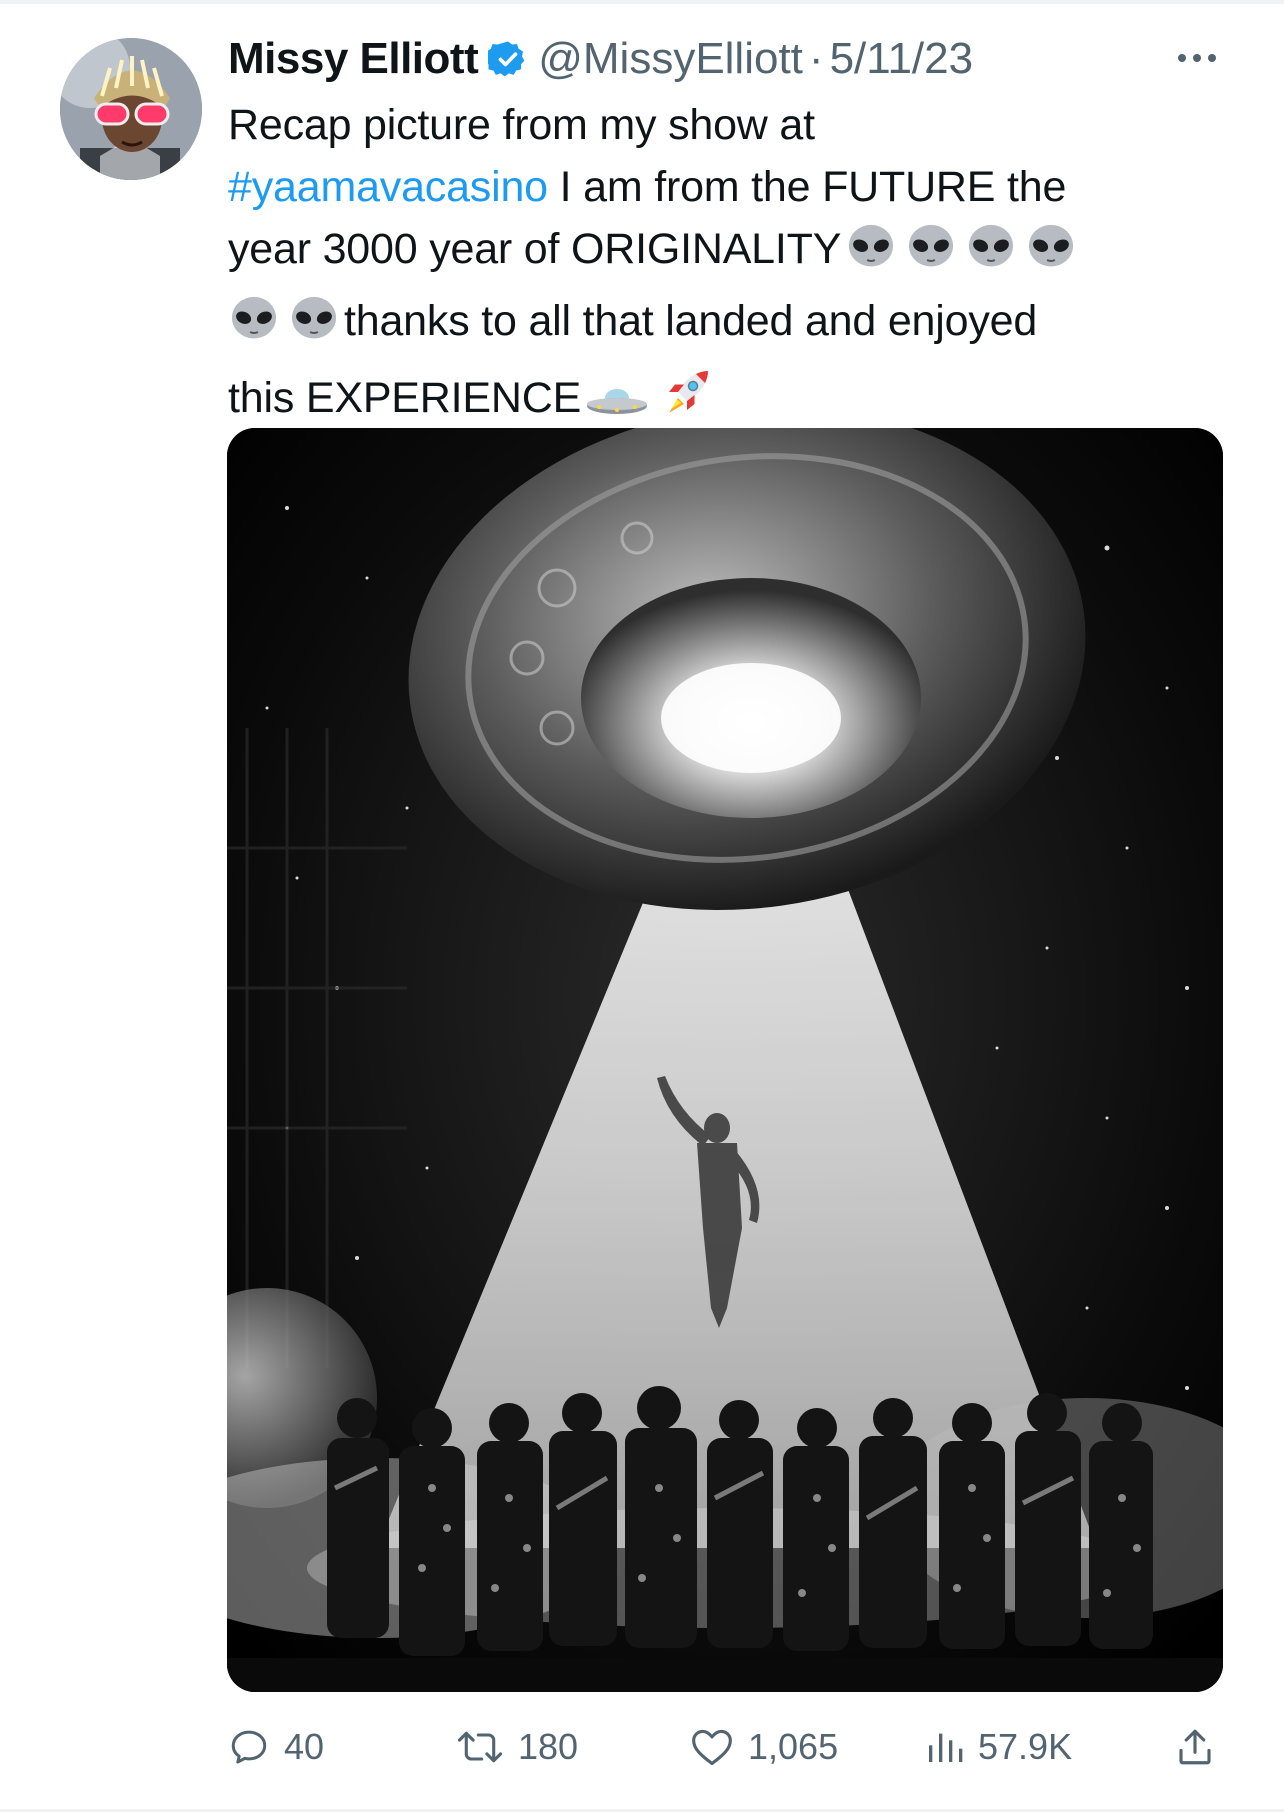 Image resolution: width=1284 pixels, height=1812 pixels. Describe the element at coordinates (1195, 1747) in the screenshot. I see `share-icon` at that location.